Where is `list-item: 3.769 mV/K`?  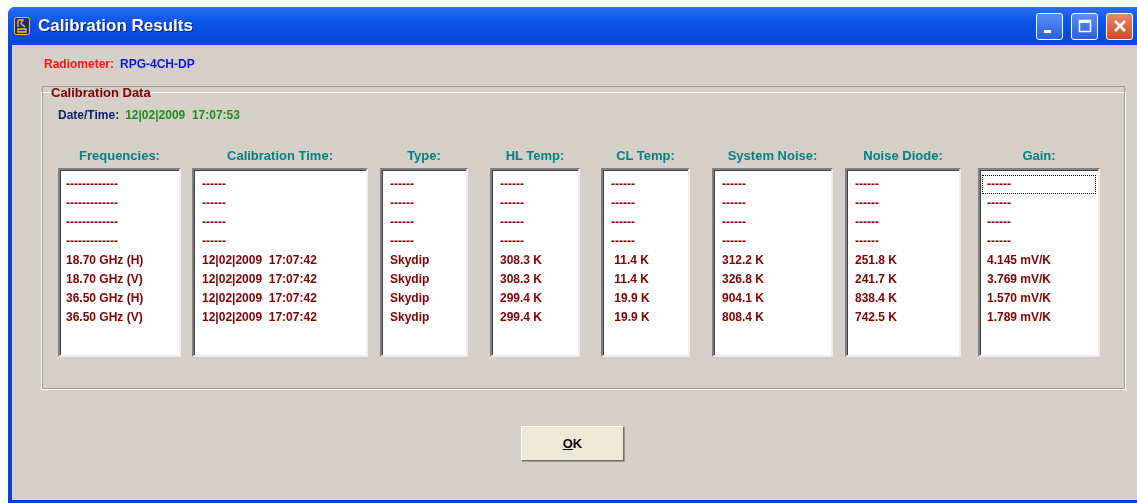
list-item: 3.769 mV/K is located at coordinates (1039, 279).